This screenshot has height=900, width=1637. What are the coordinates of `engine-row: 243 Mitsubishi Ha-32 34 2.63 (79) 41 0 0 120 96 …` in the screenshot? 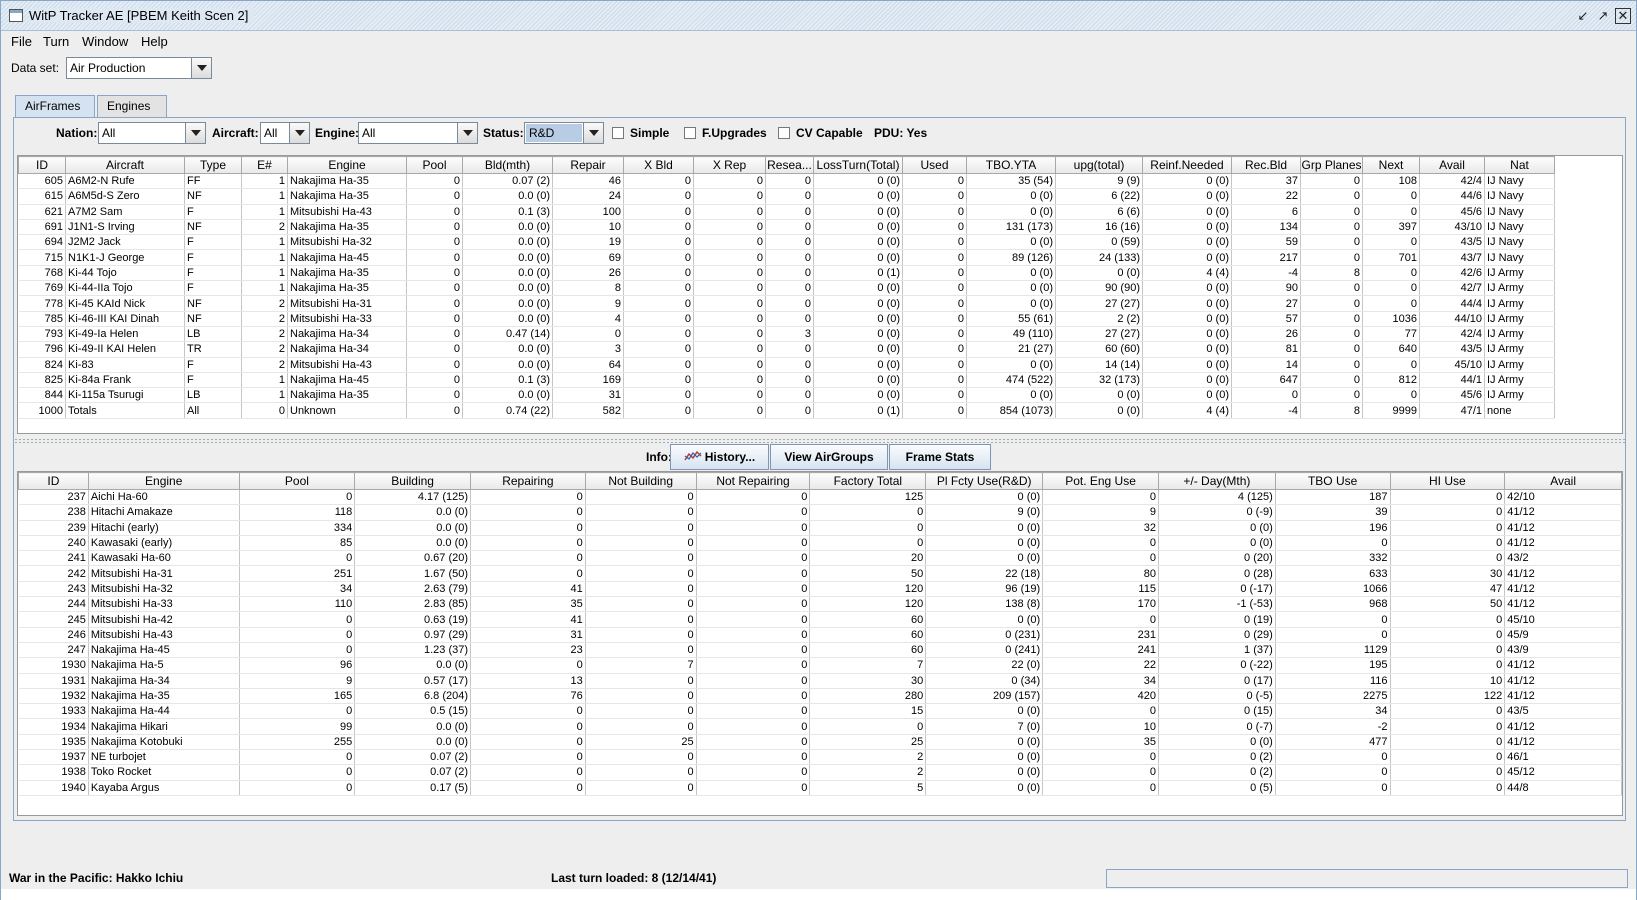 It's located at (820, 589).